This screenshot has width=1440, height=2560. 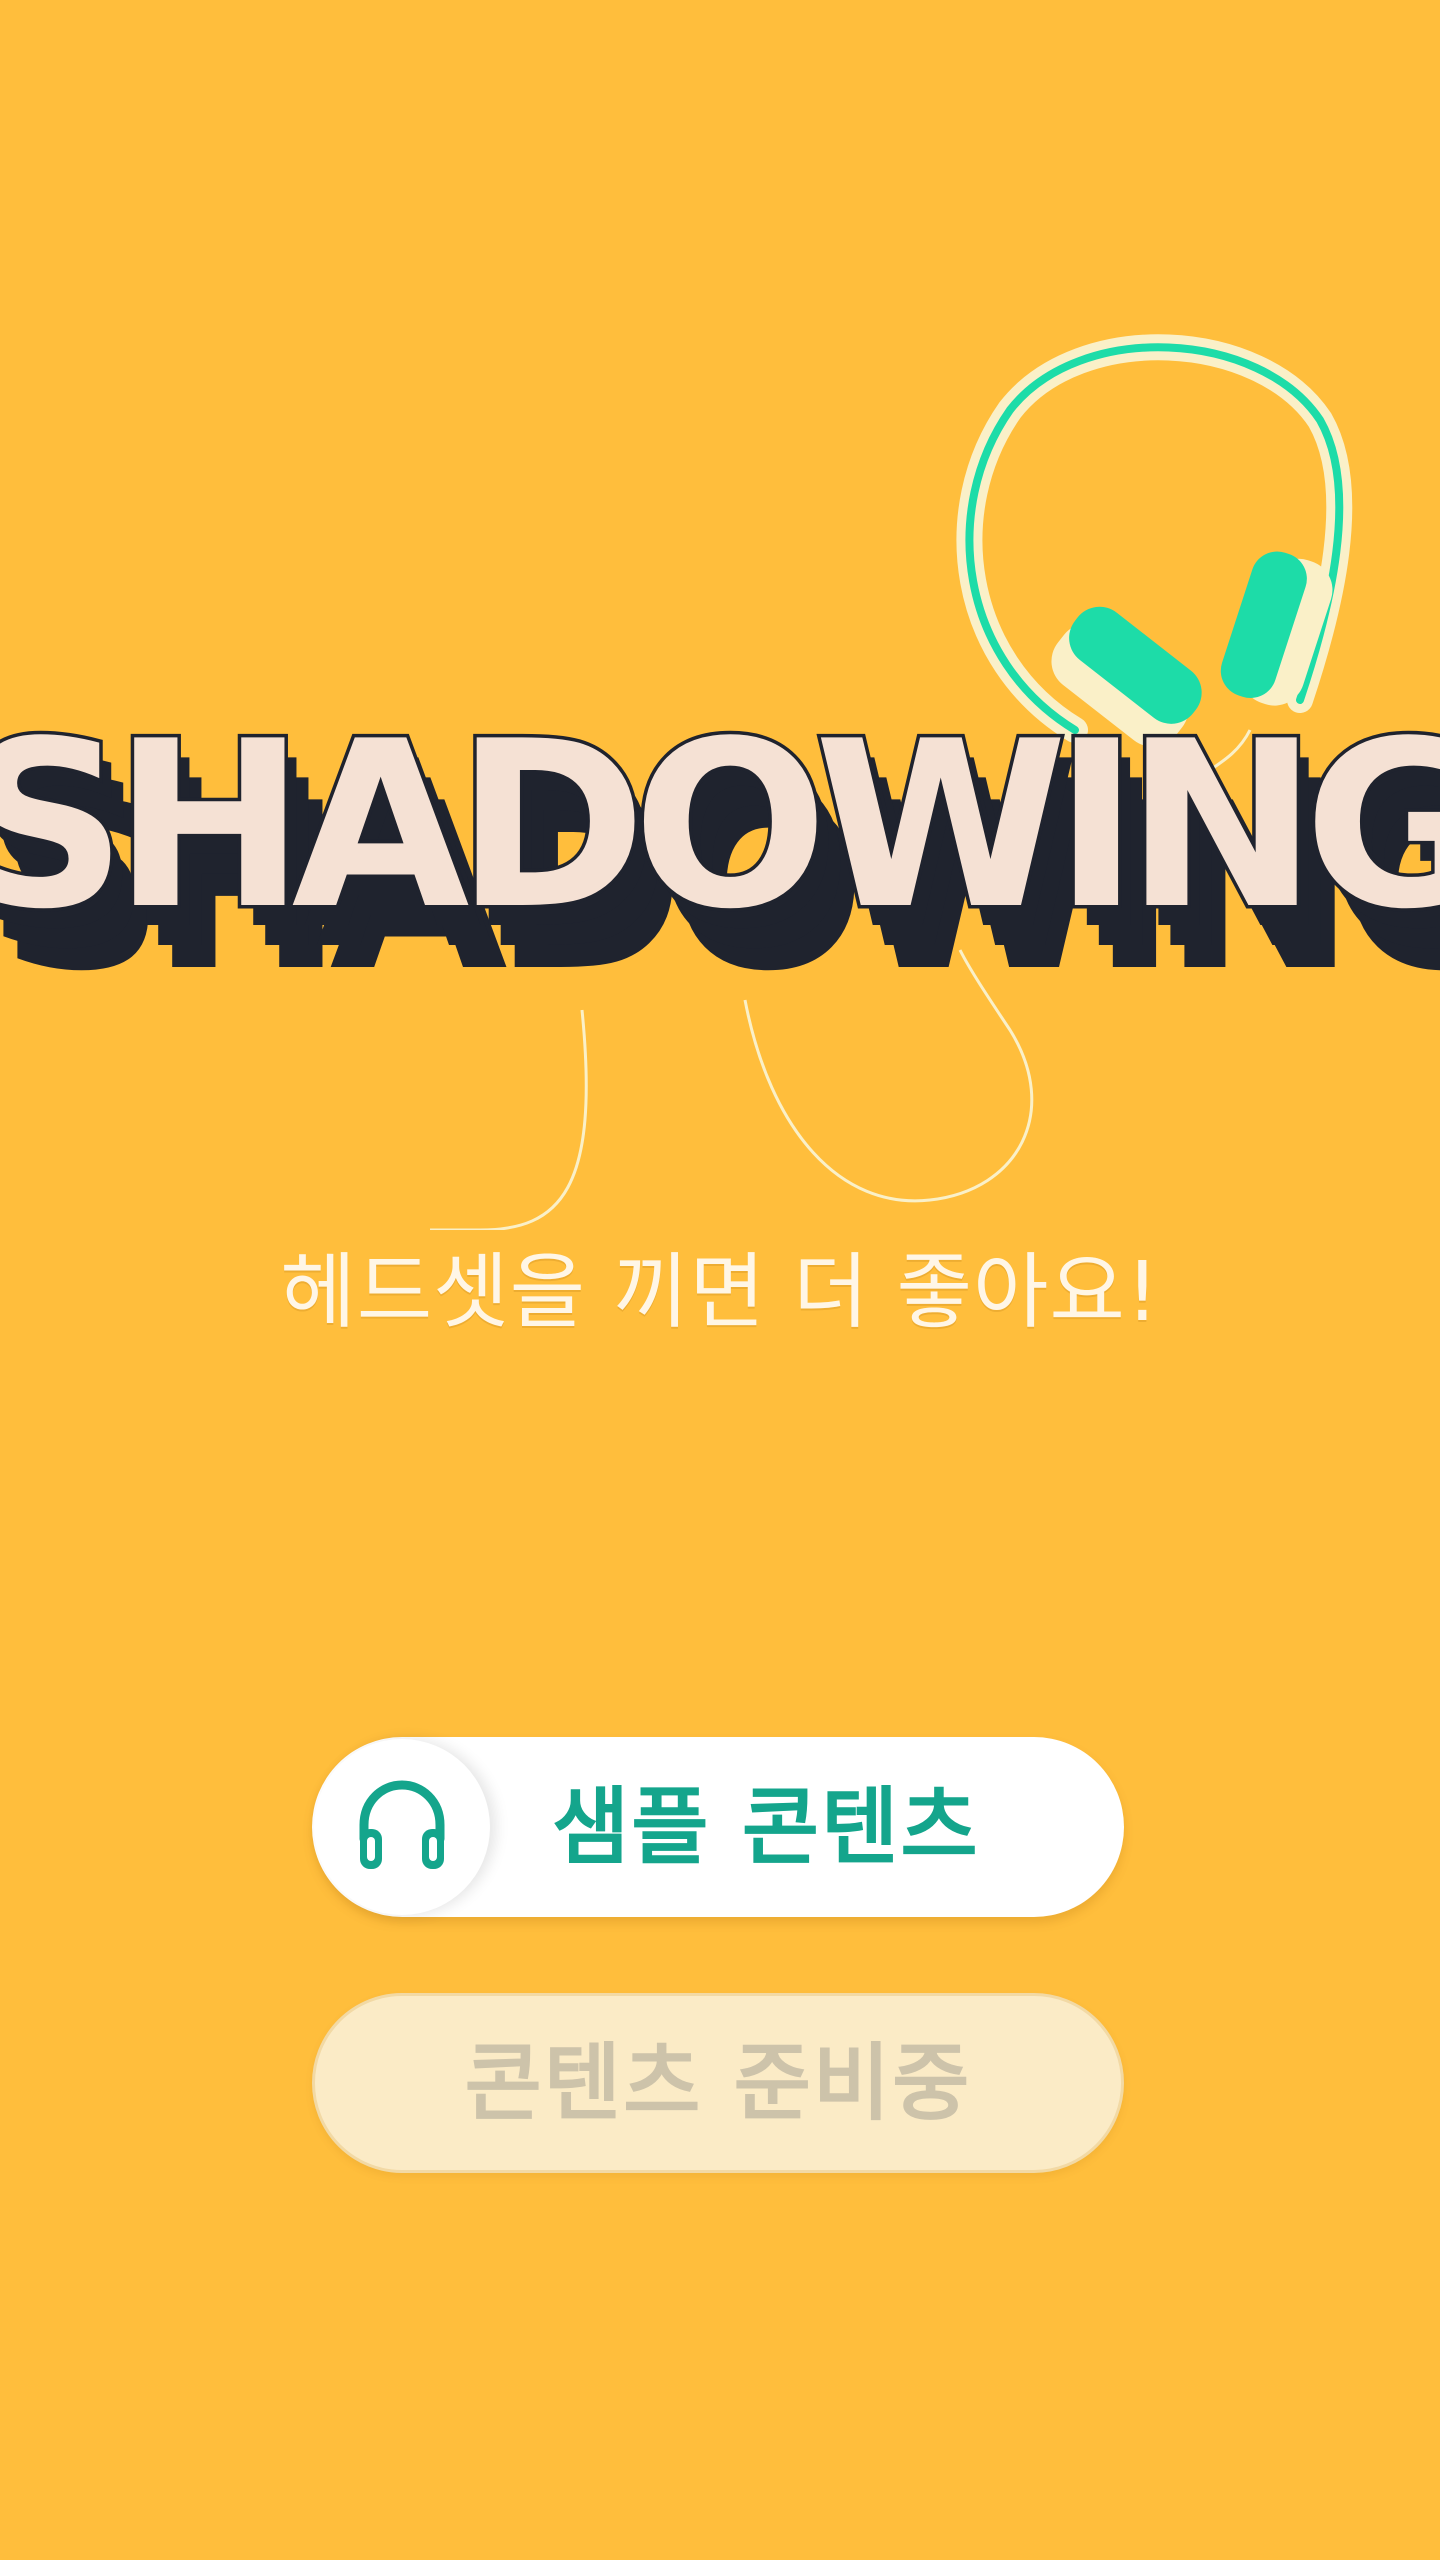 I want to click on coming-soon-label: 콘텐츠 준비중, so click(x=718, y=2083).